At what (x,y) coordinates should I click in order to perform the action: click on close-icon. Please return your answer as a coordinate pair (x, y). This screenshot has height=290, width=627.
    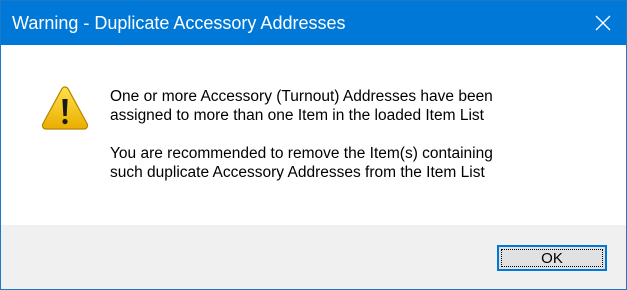
    Looking at the image, I should click on (603, 23).